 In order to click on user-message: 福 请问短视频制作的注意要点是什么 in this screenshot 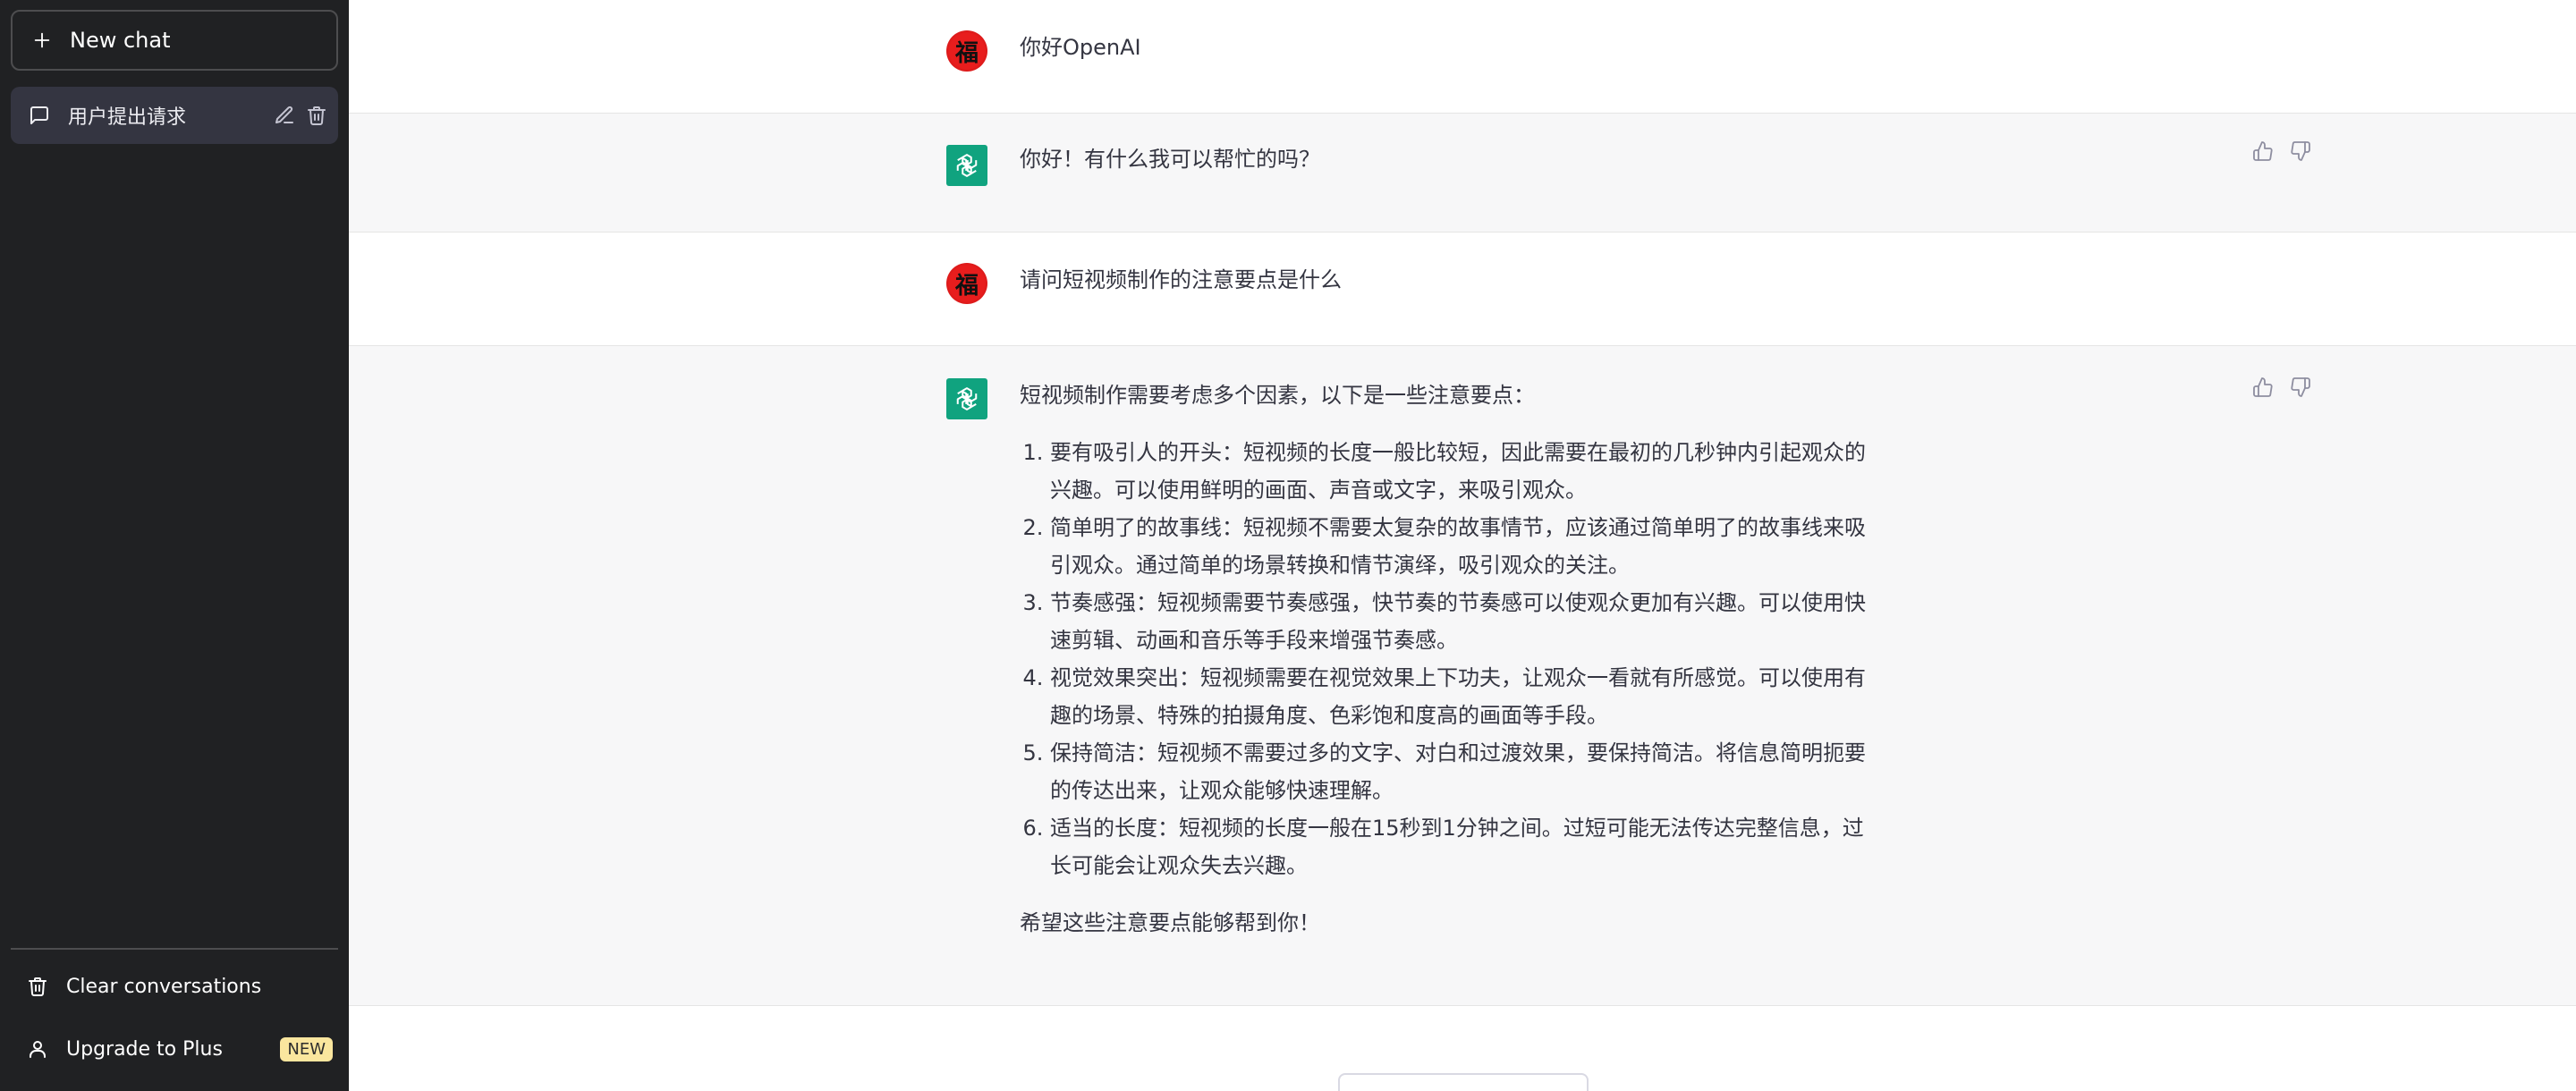, I will do `click(1462, 289)`.